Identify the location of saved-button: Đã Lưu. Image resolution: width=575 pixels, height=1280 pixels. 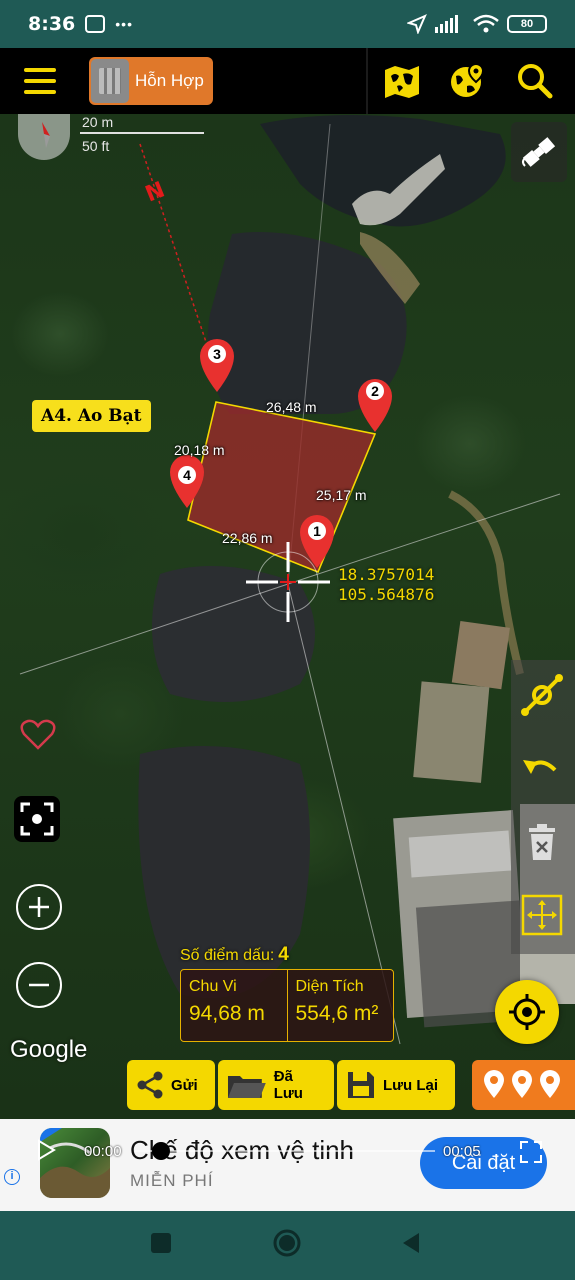
(276, 1085).